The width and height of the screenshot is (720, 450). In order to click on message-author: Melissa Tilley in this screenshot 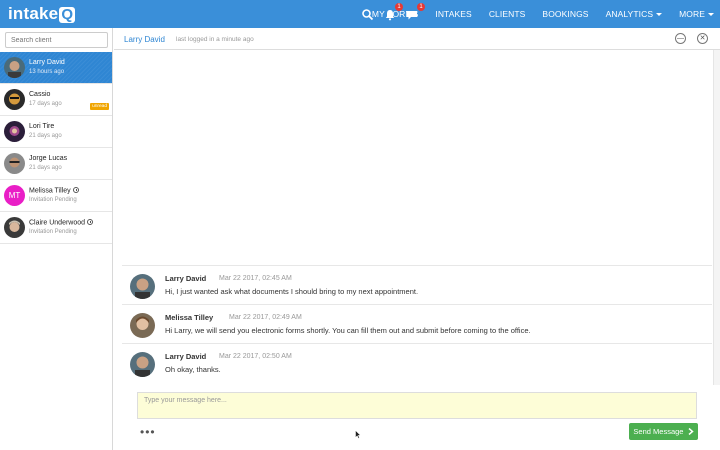, I will do `click(189, 317)`.